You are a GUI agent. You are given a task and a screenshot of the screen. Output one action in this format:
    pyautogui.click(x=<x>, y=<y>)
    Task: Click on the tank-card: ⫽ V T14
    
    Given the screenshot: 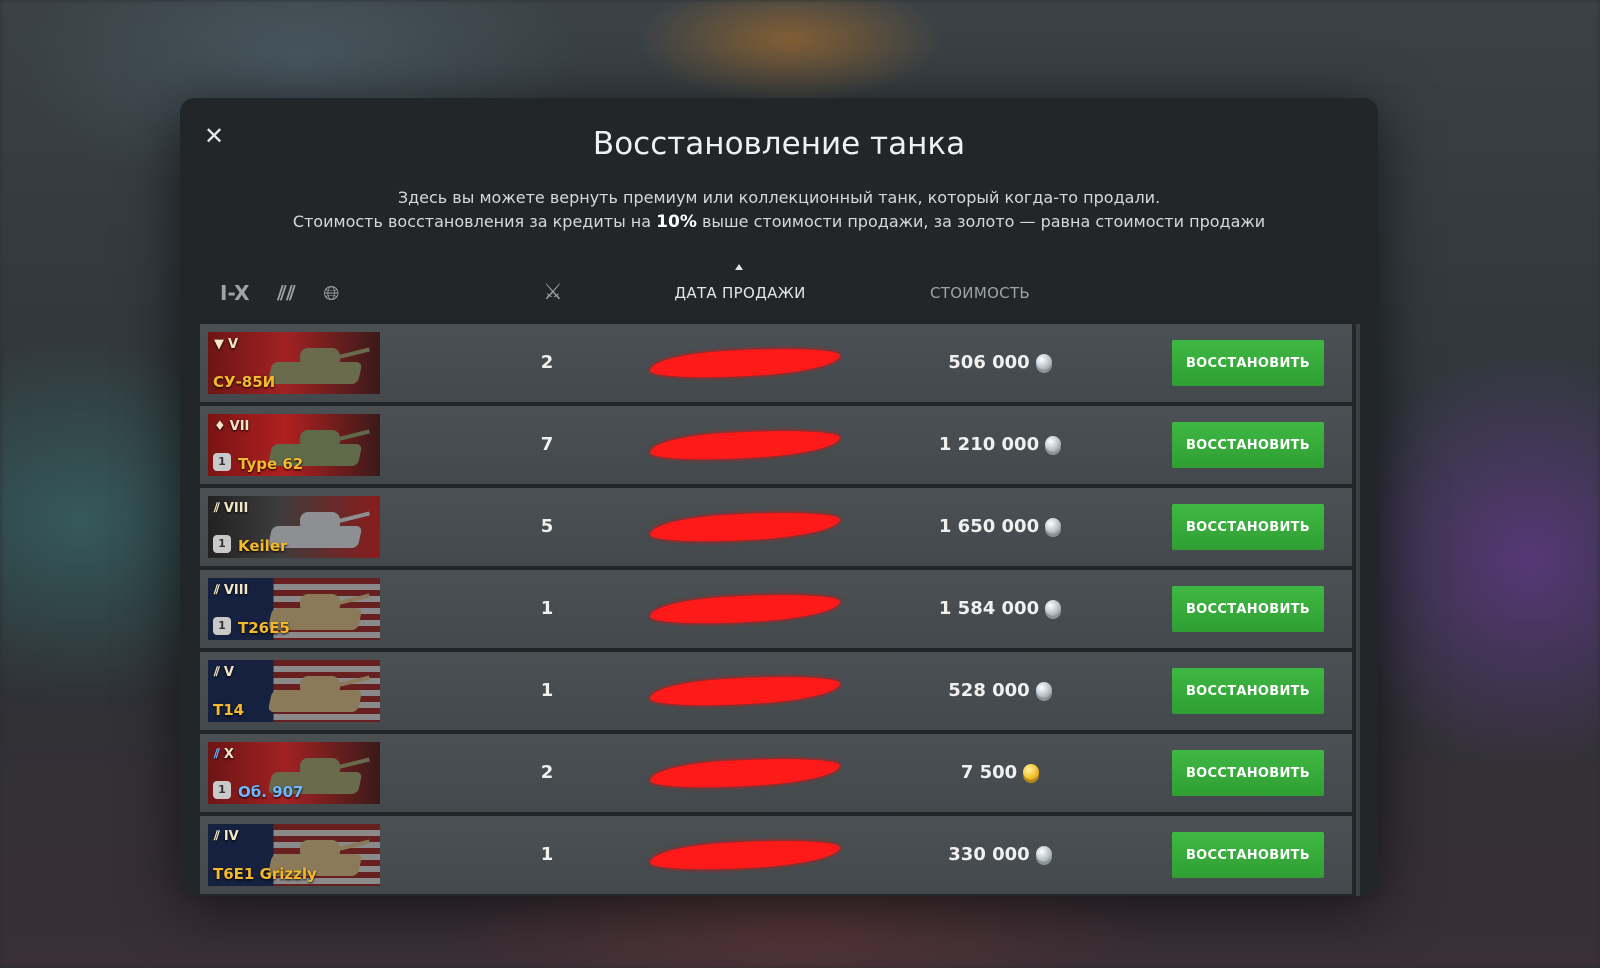 What is the action you would take?
    pyautogui.click(x=294, y=691)
    